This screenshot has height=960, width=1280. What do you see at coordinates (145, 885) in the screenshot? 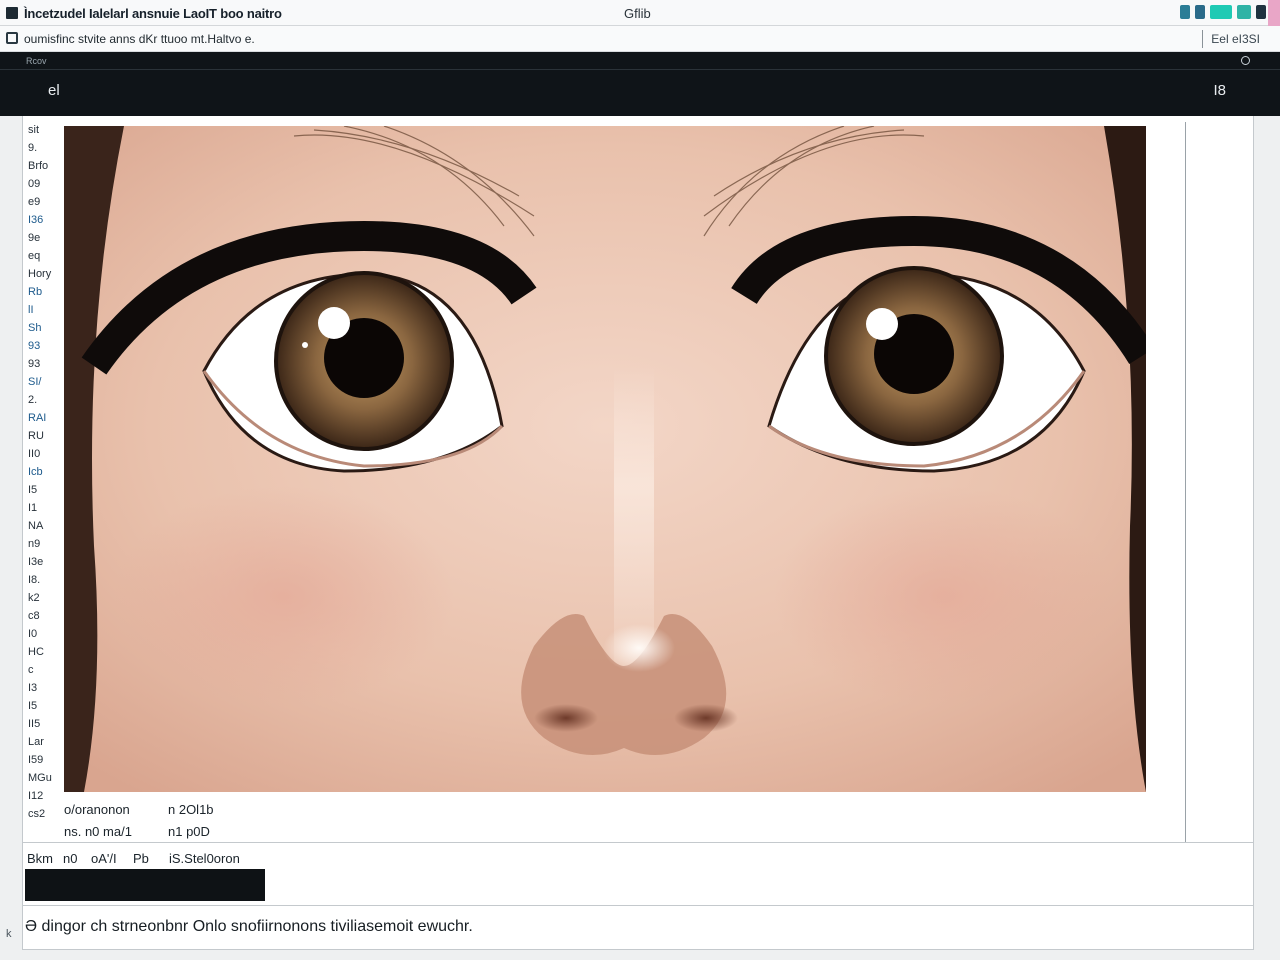
I see `primary-action-button` at bounding box center [145, 885].